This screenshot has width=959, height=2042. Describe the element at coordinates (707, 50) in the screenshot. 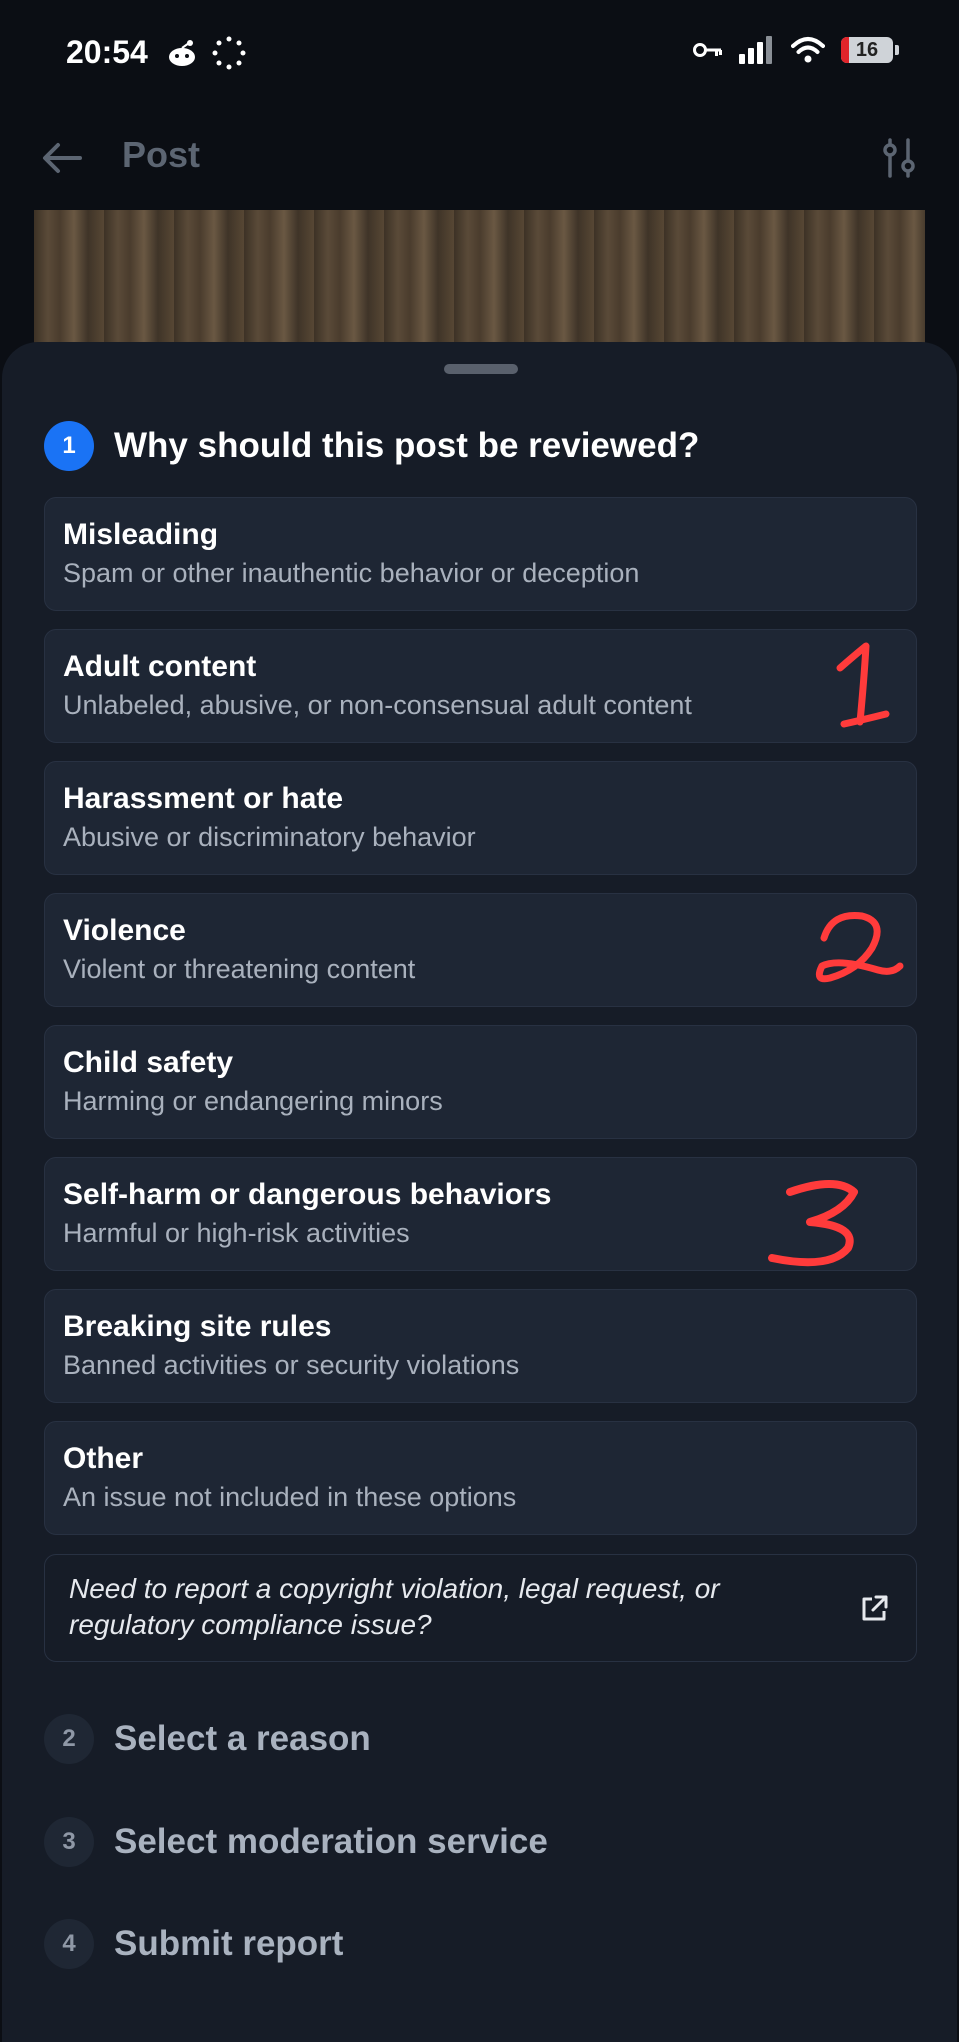

I see `vpn-key-icon` at that location.